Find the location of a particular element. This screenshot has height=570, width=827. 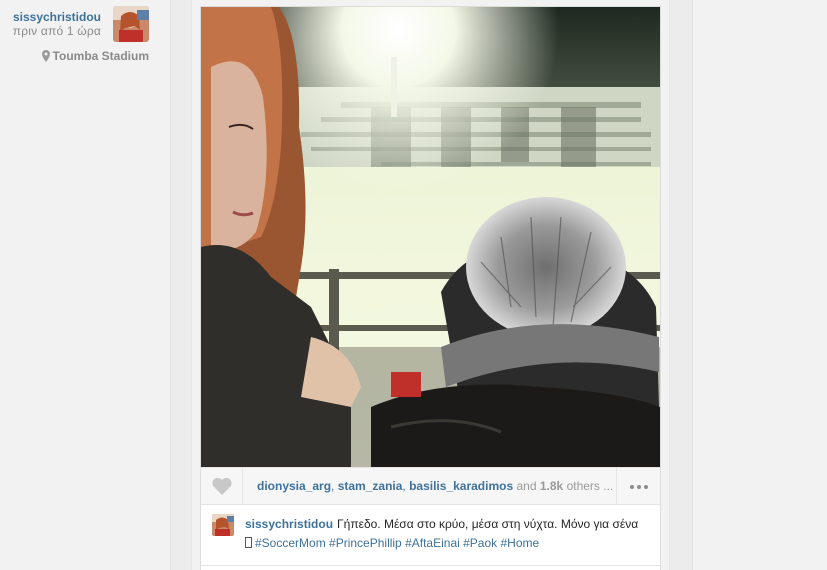

hashtag-link: #PrincePhillip is located at coordinates (365, 543).